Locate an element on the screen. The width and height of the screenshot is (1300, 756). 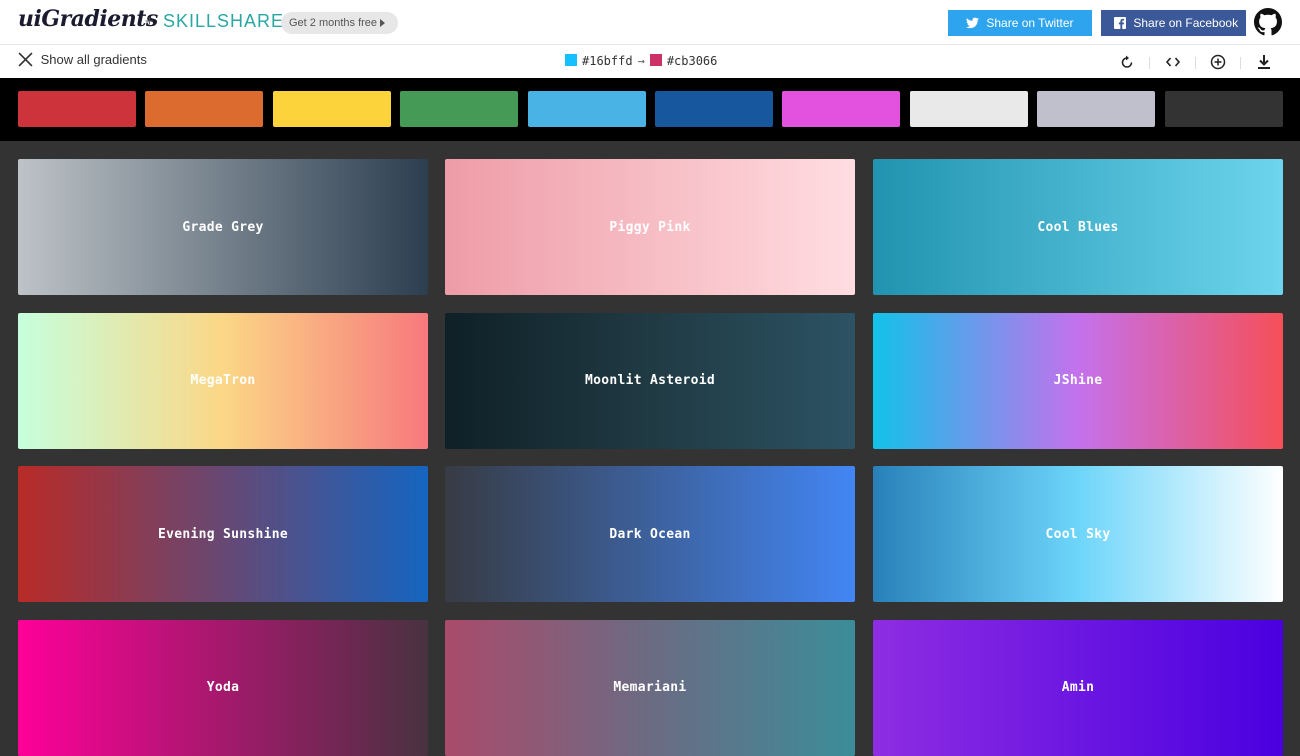
color-filter-yellow is located at coordinates (331, 109).